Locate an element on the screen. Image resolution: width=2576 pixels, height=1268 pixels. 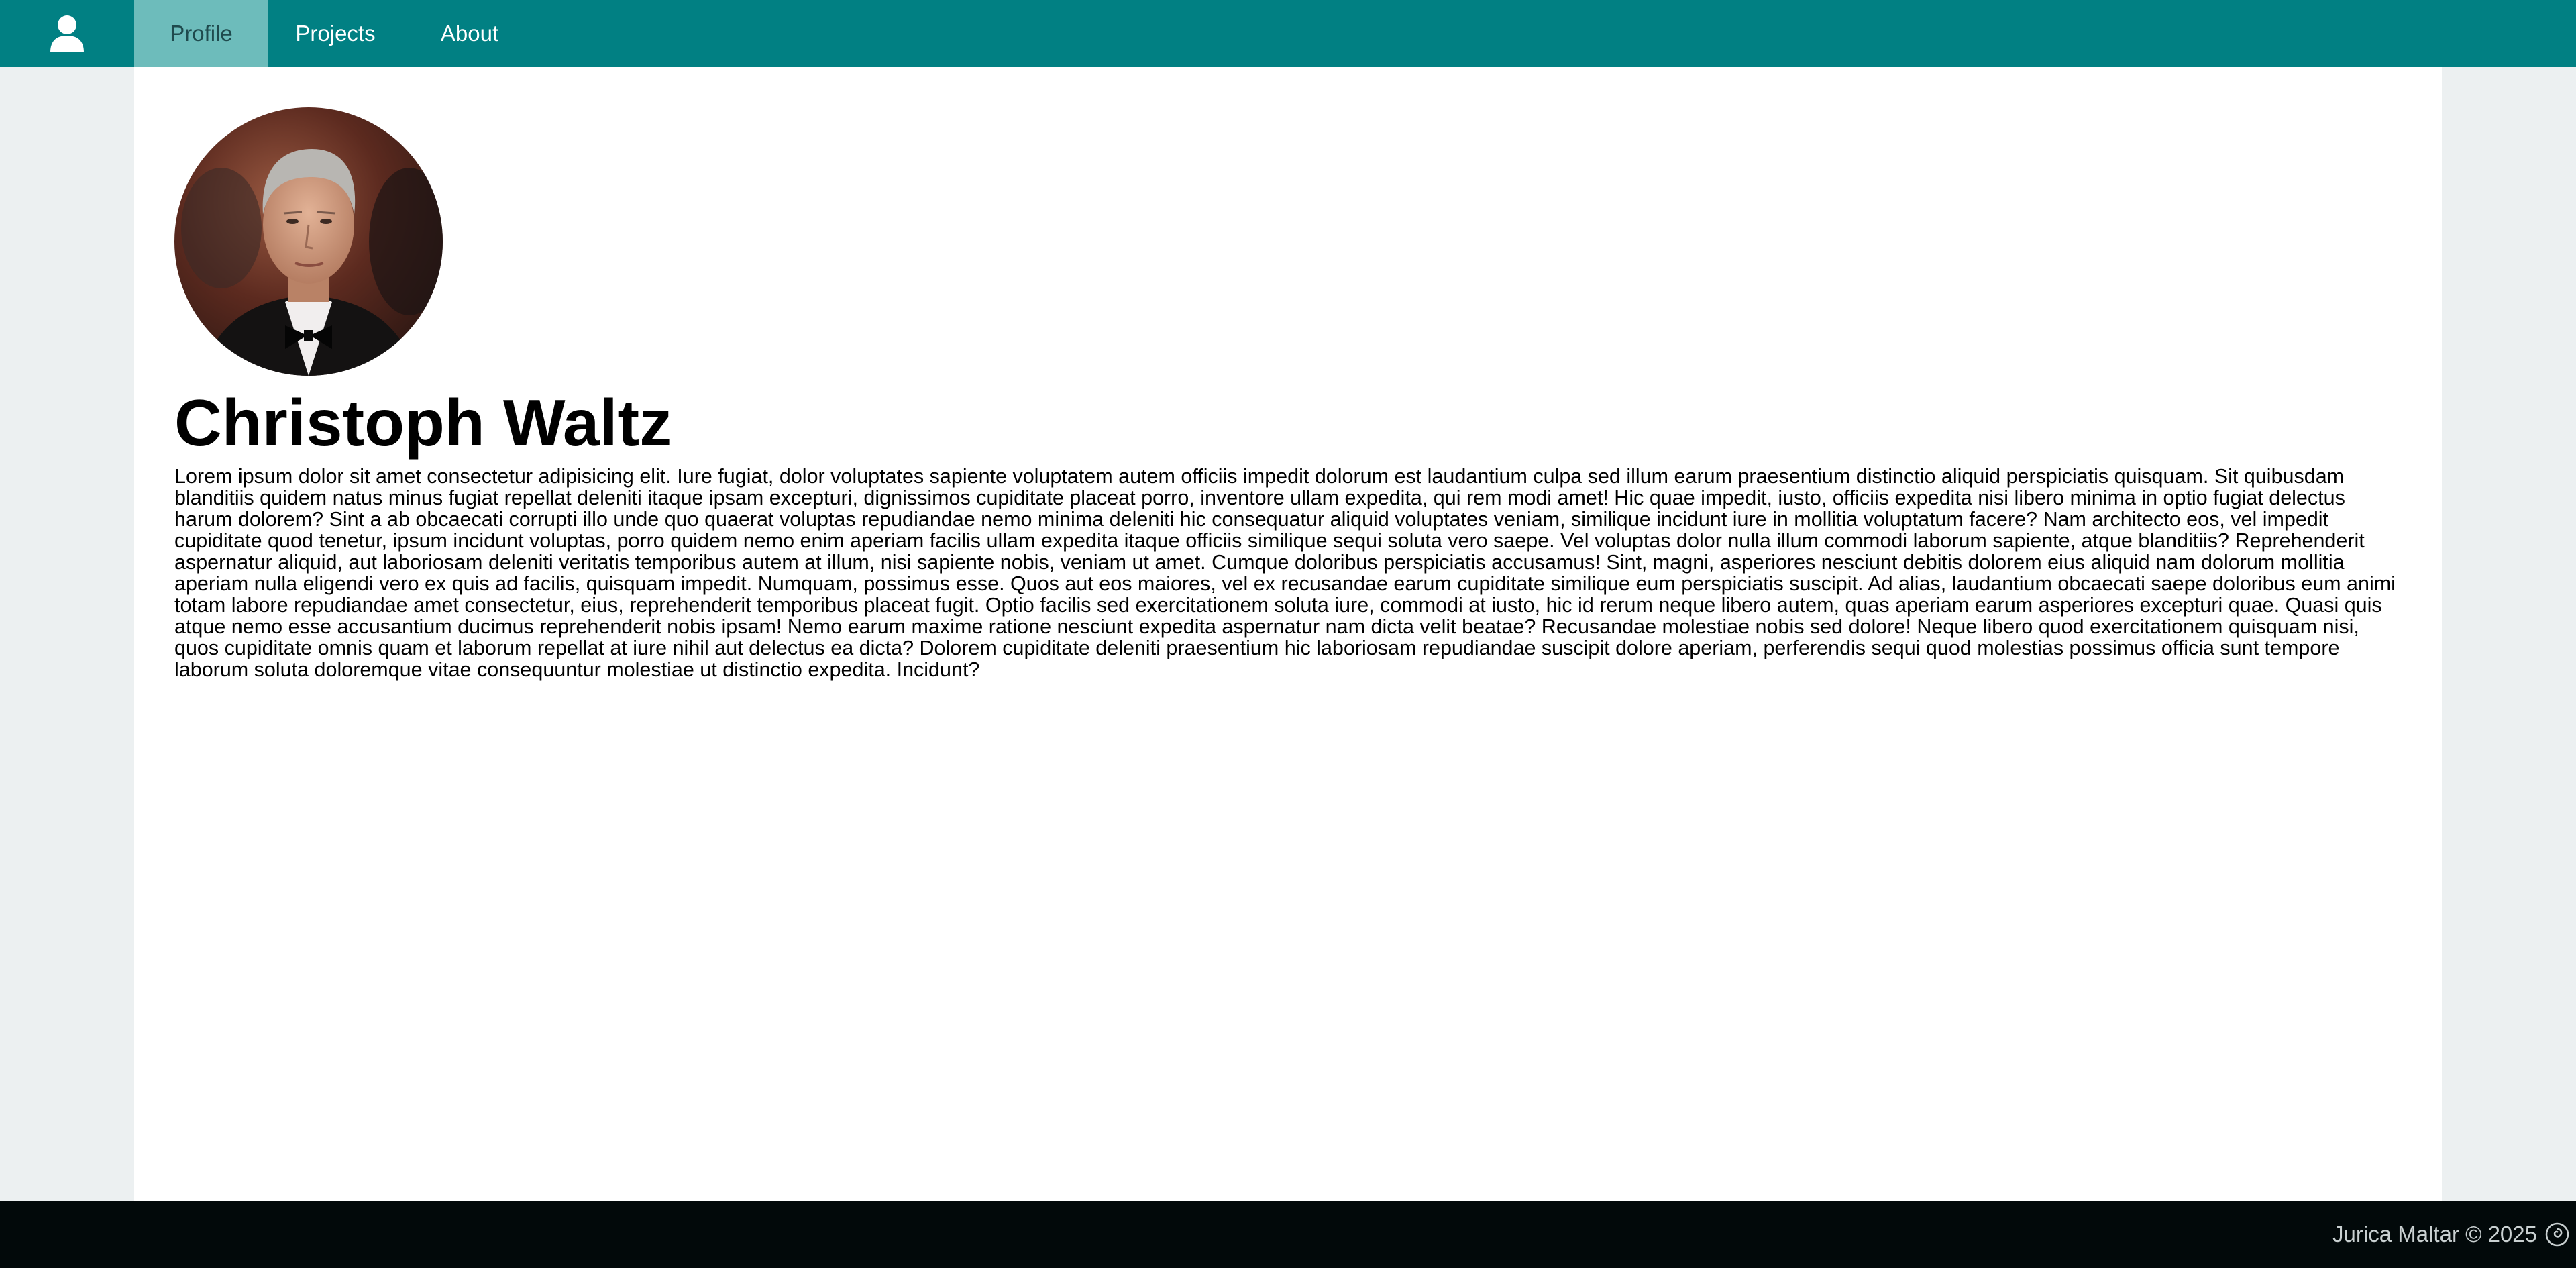
user-icon is located at coordinates (67, 33).